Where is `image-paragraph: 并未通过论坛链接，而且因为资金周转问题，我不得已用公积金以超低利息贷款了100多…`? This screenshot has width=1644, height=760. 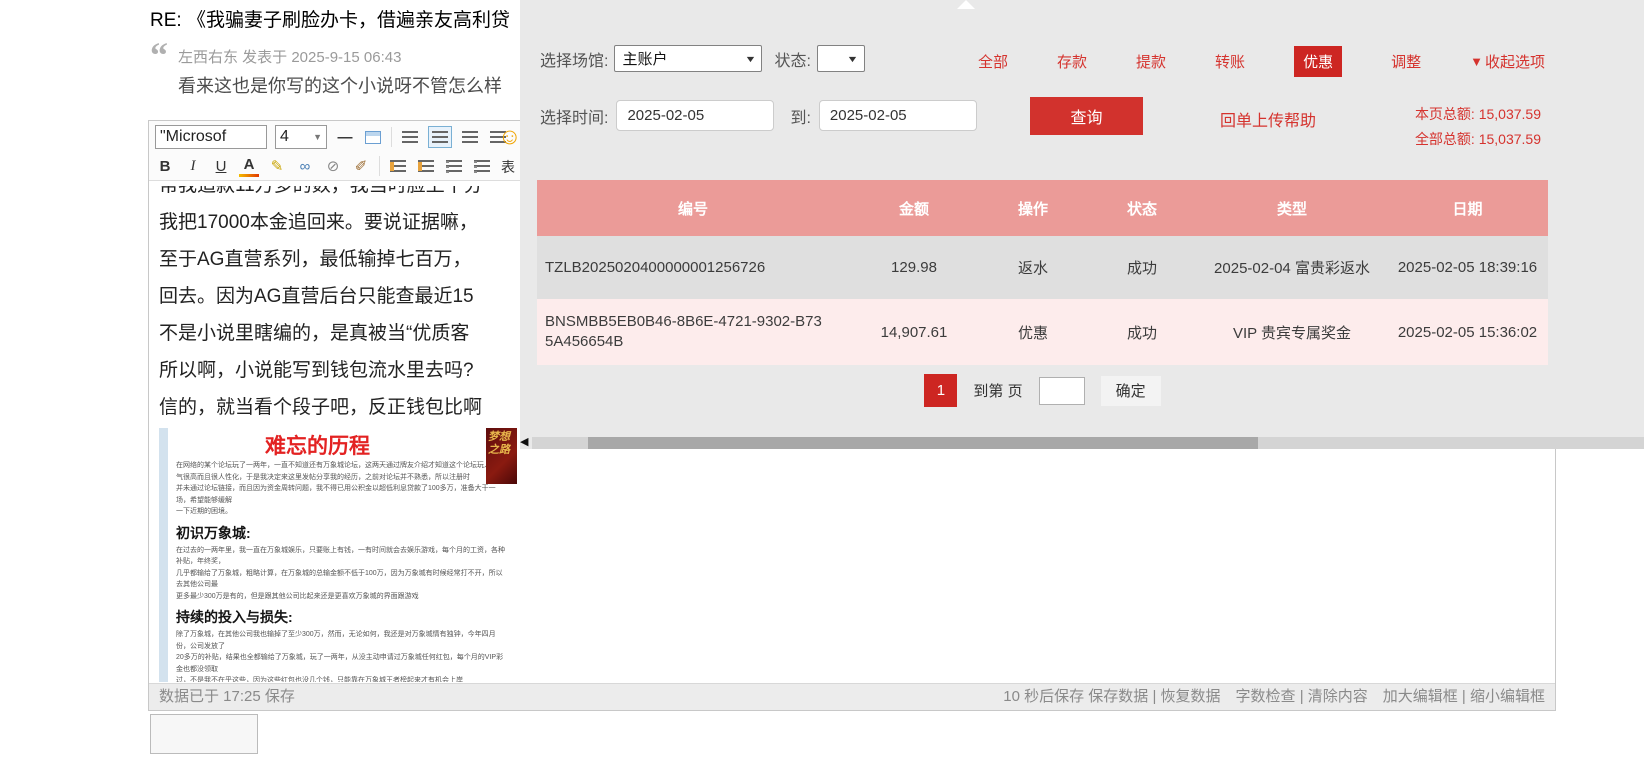 image-paragraph: 并未通过论坛链接，而且因为资金周转问题，我不得已用公积金以超低利息贷款了100多… is located at coordinates (336, 494).